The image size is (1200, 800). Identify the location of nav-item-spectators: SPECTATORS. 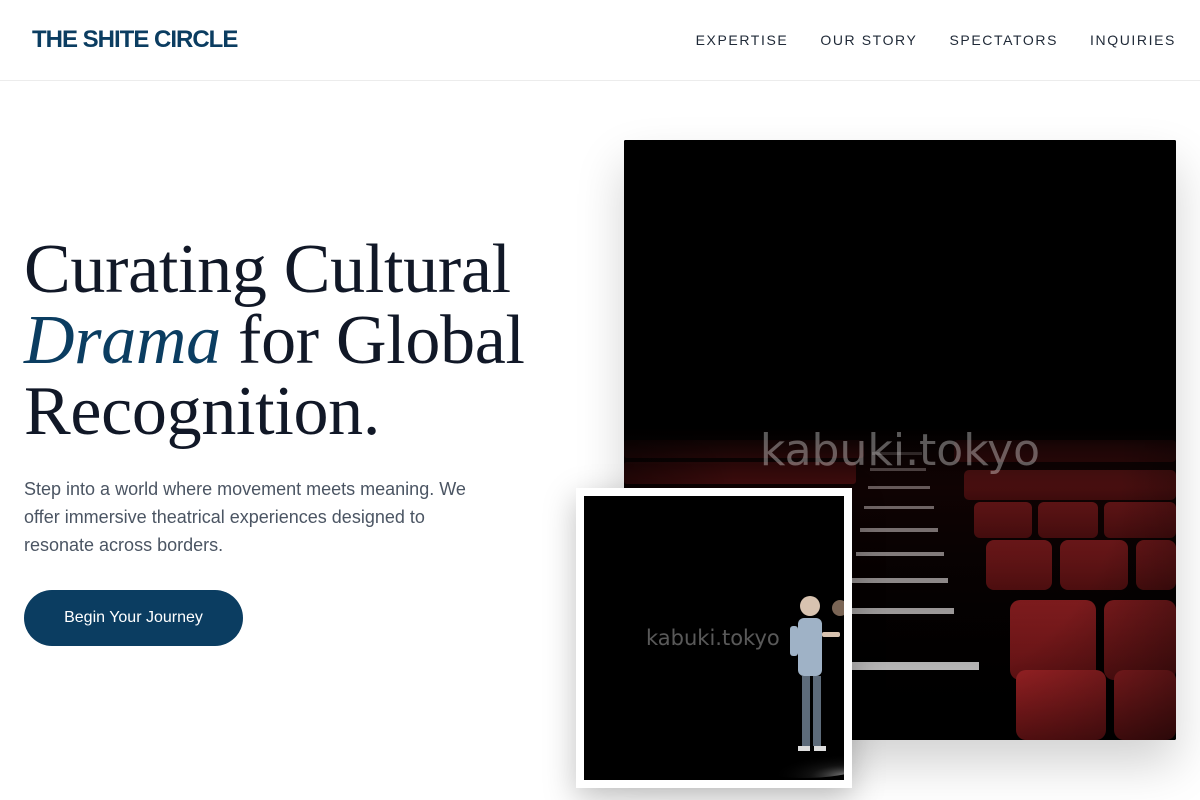
(1003, 40).